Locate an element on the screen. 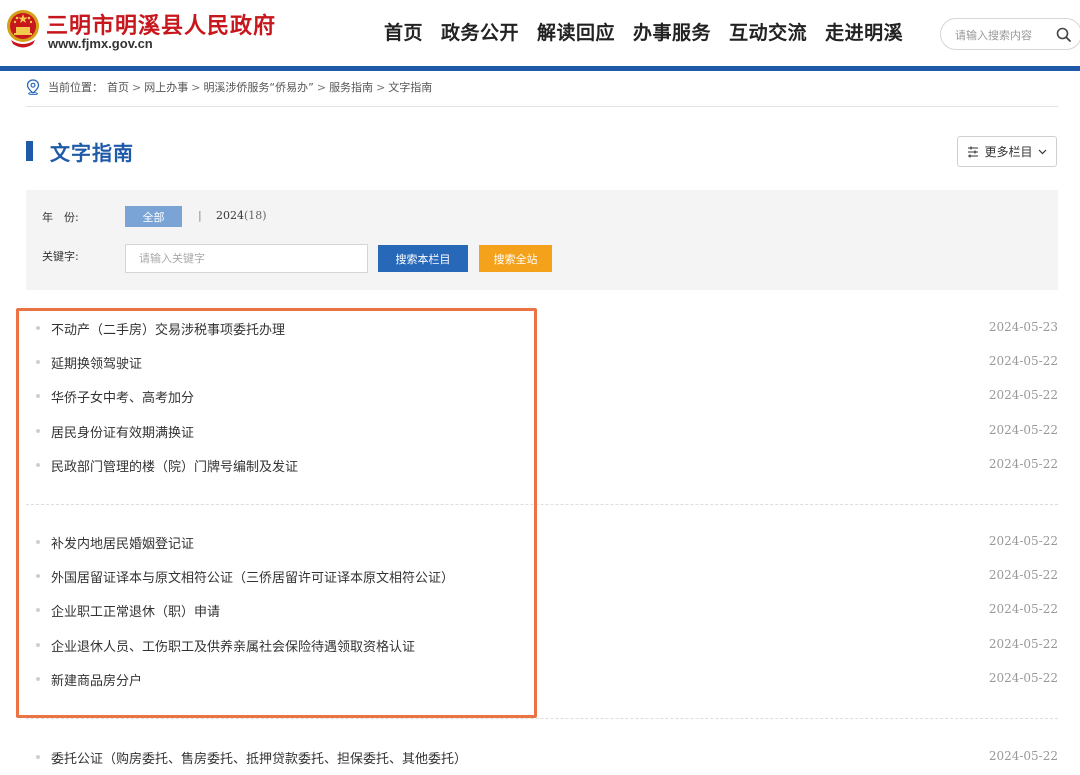  location-pin-icon is located at coordinates (33, 87).